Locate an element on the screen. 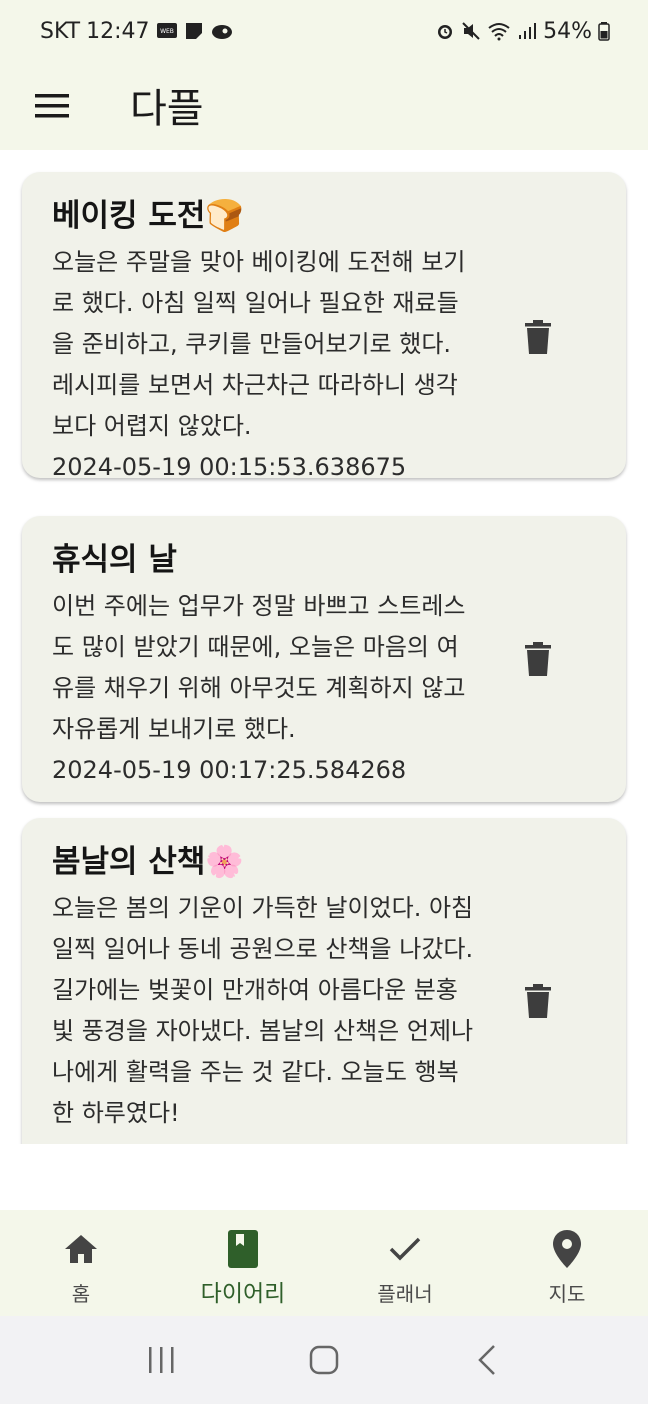  recent-apps-icon is located at coordinates (161, 1360).